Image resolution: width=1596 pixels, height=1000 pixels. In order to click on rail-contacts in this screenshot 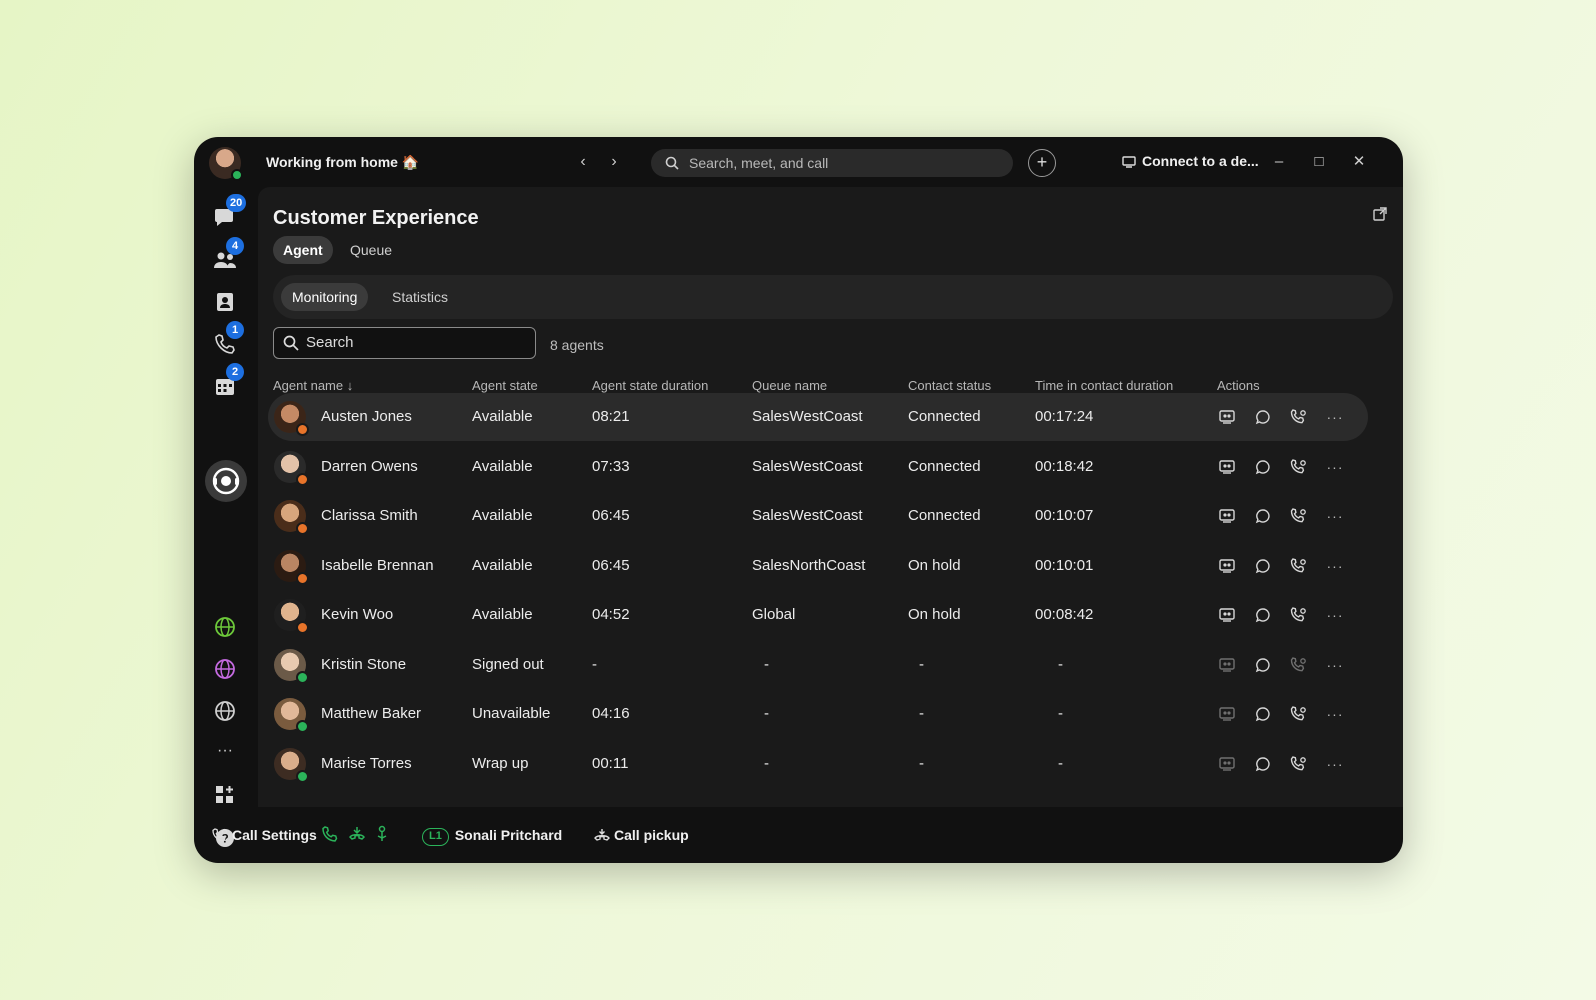, I will do `click(225, 302)`.